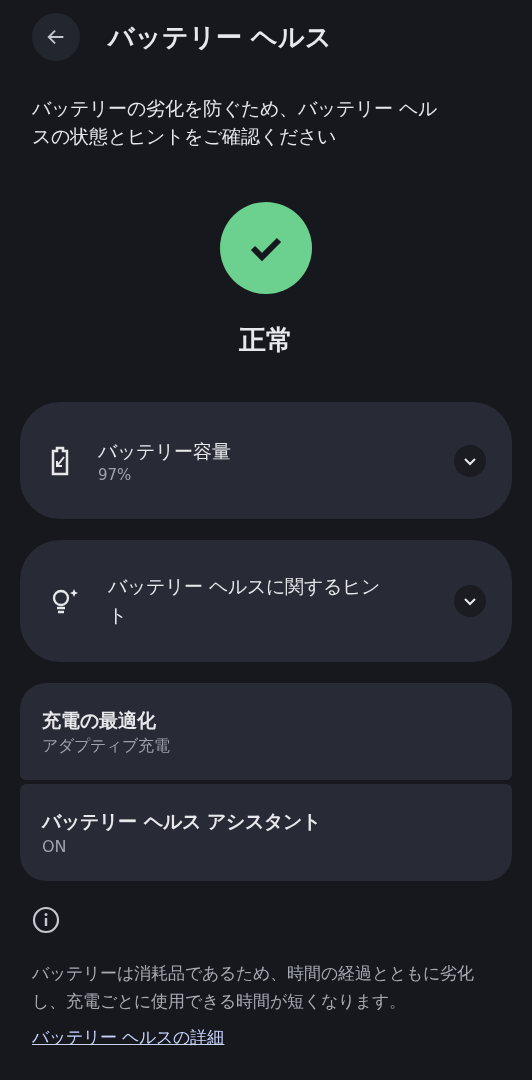  I want to click on page-title: バッテリー ヘルス, so click(220, 37).